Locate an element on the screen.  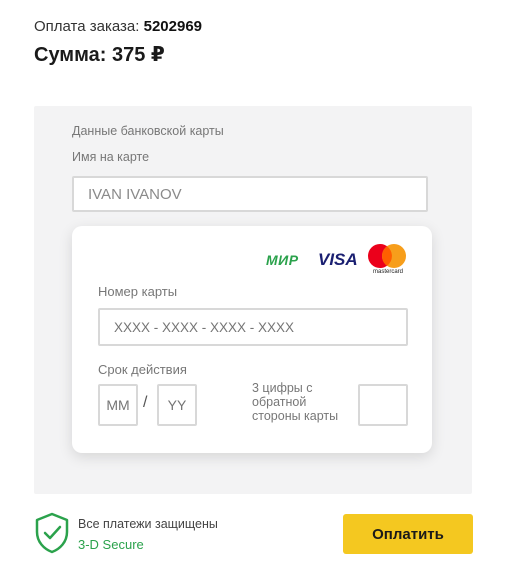
cvv-label: 3 цифры с обратной стороны карты is located at coordinates (295, 402).